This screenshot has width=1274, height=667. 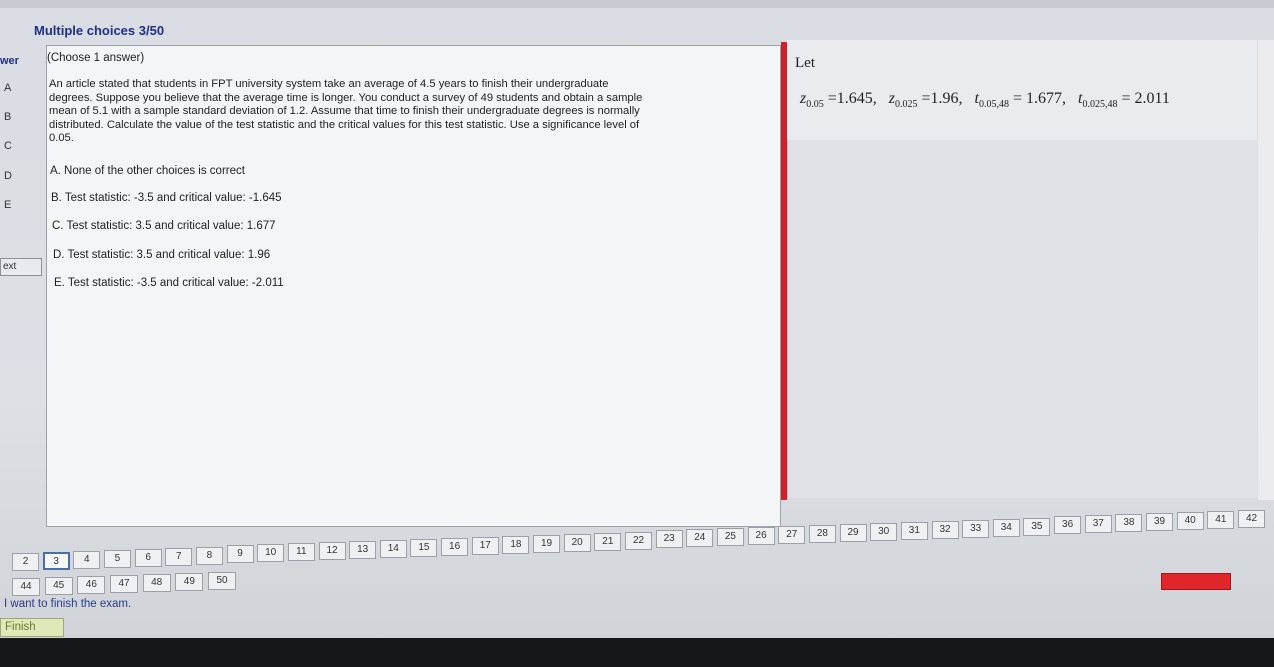 I want to click on question-nav-29: 29, so click(x=853, y=532).